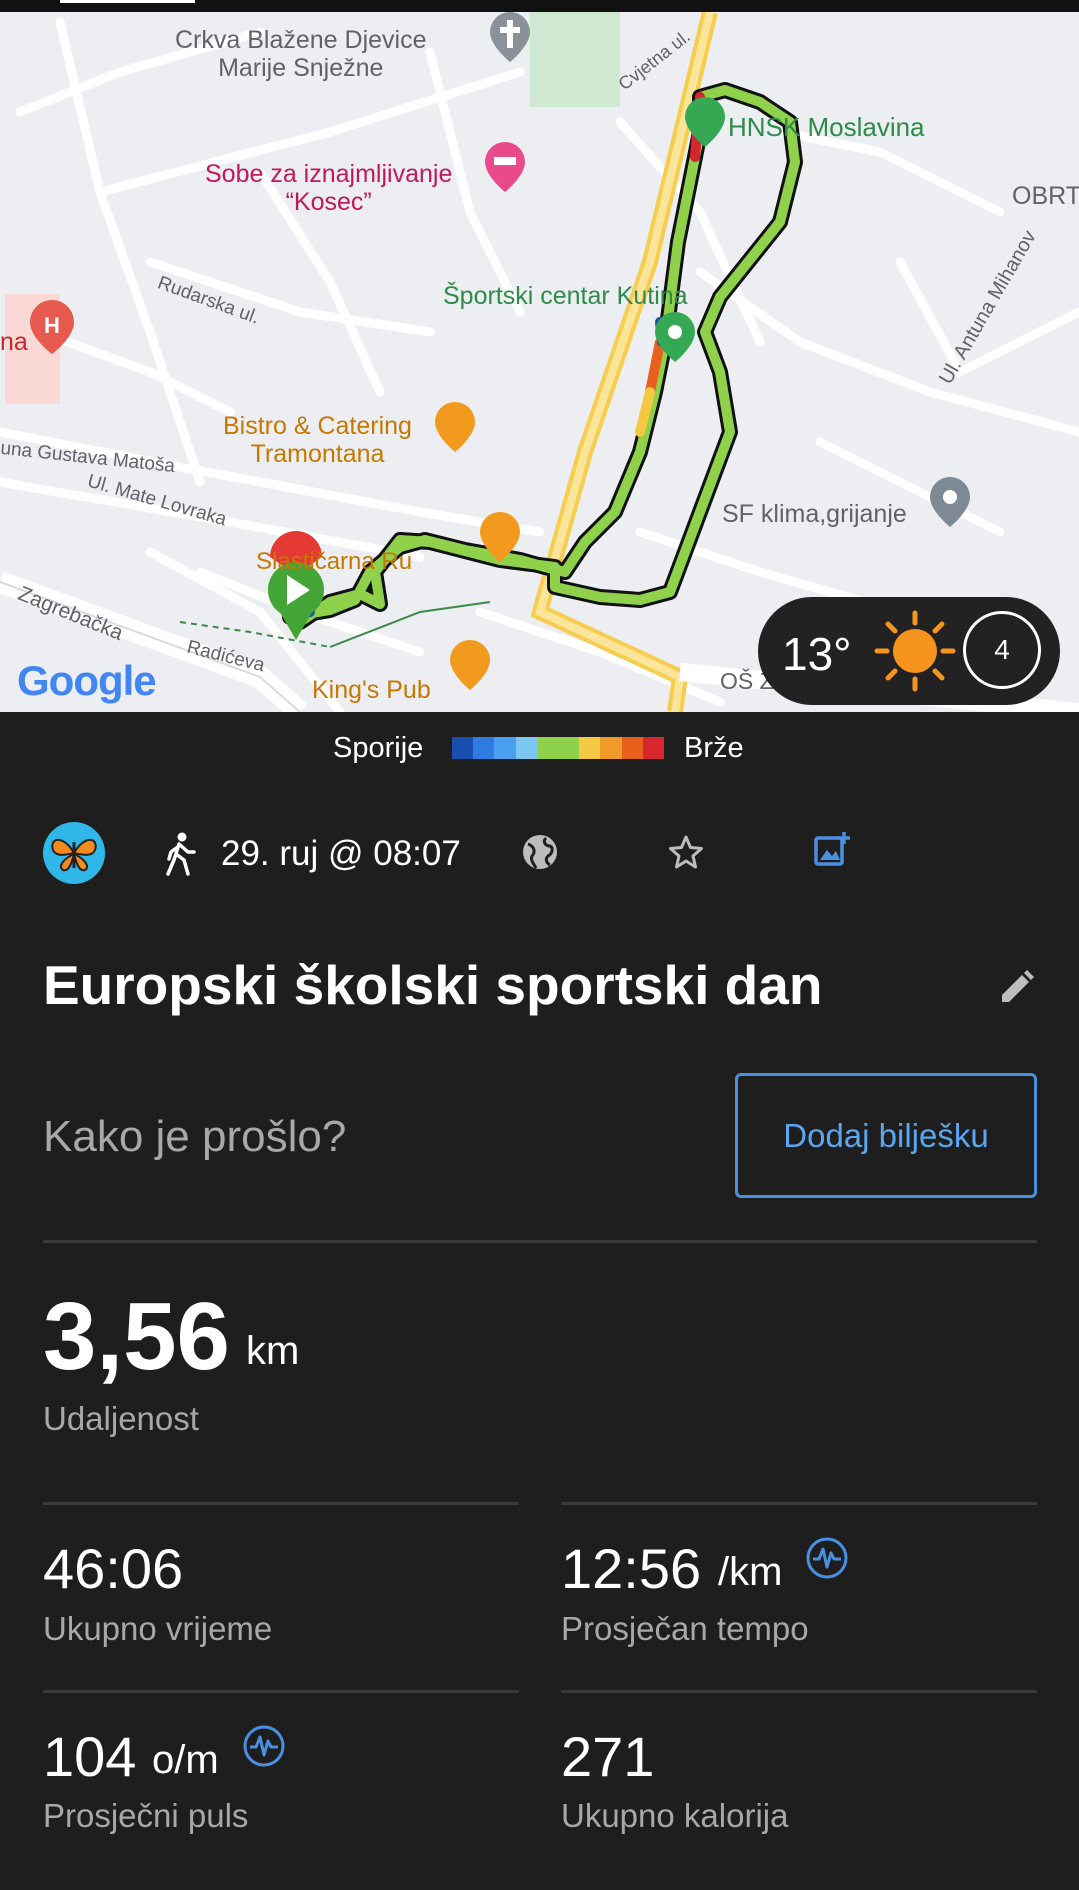 This screenshot has width=1079, height=1890. I want to click on edit-pencil-icon, so click(1016, 988).